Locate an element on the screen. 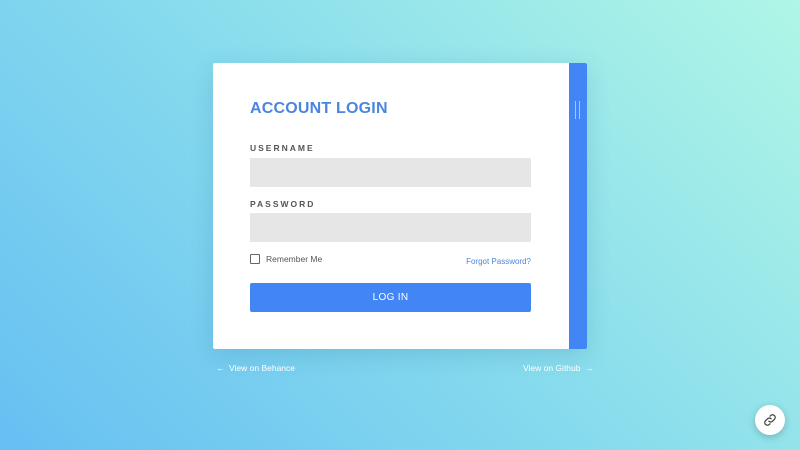 The image size is (800, 450). link-icon is located at coordinates (770, 420).